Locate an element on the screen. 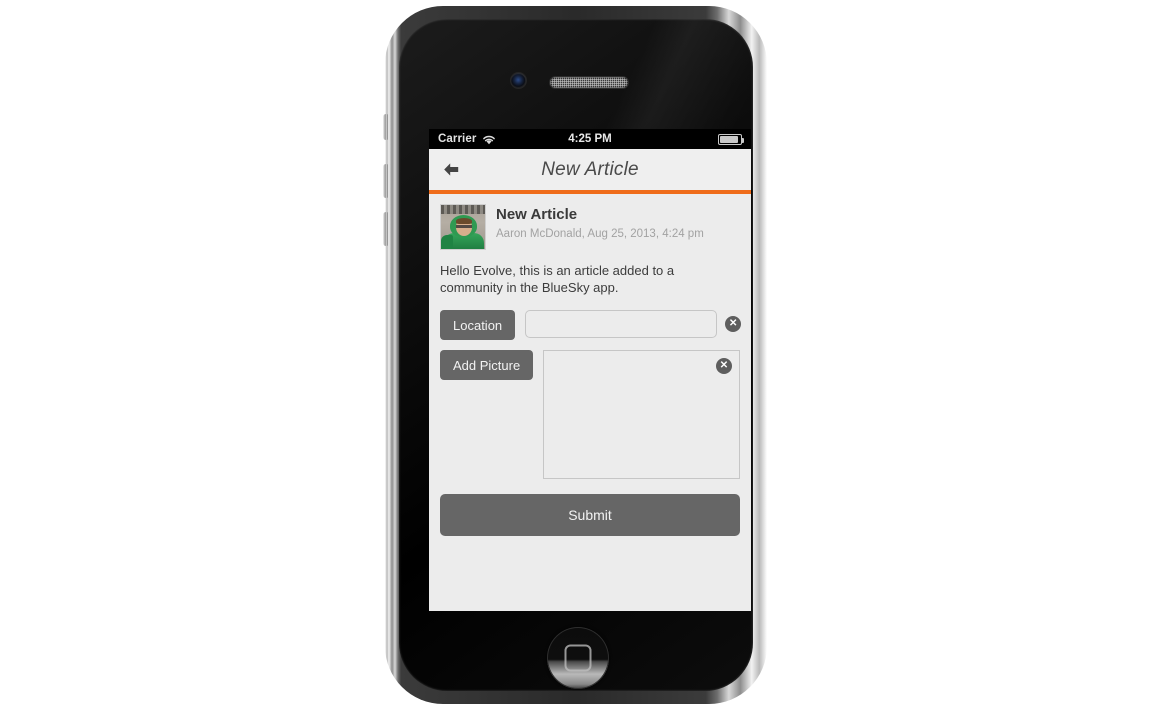 This screenshot has height=716, width=1152. home-square-icon is located at coordinates (578, 658).